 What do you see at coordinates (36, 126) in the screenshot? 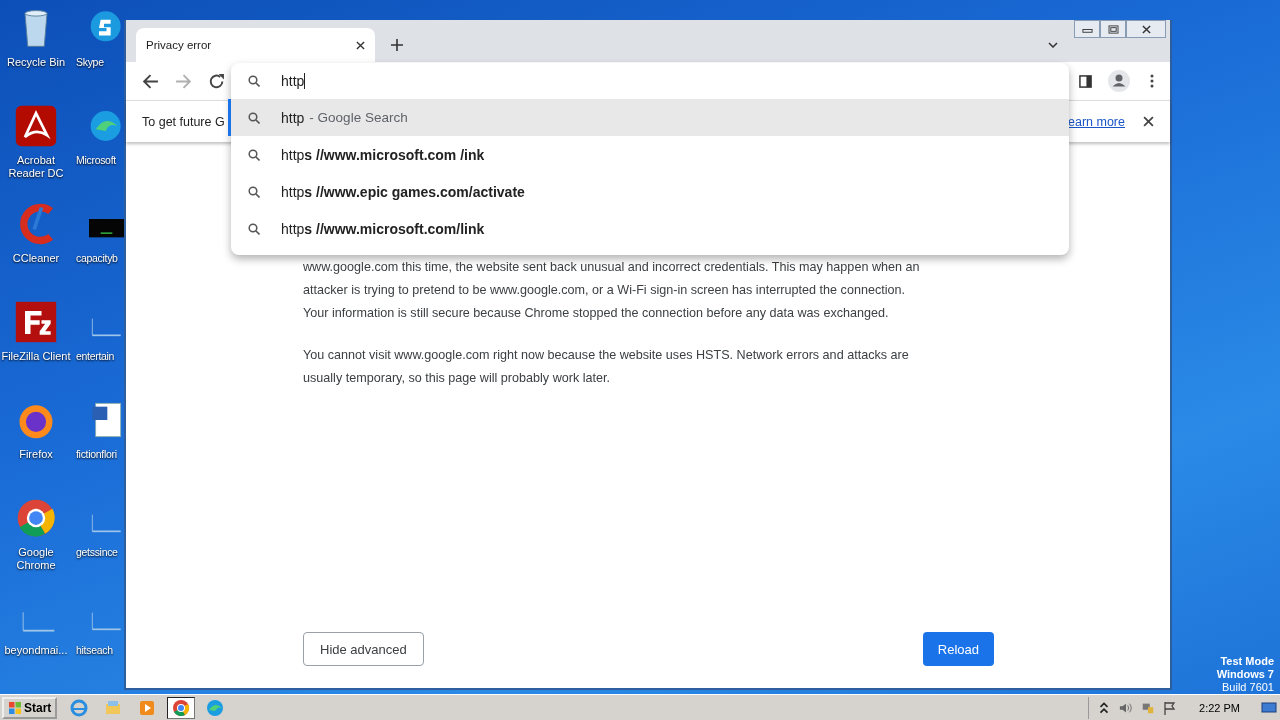
I see `pdf-icon` at bounding box center [36, 126].